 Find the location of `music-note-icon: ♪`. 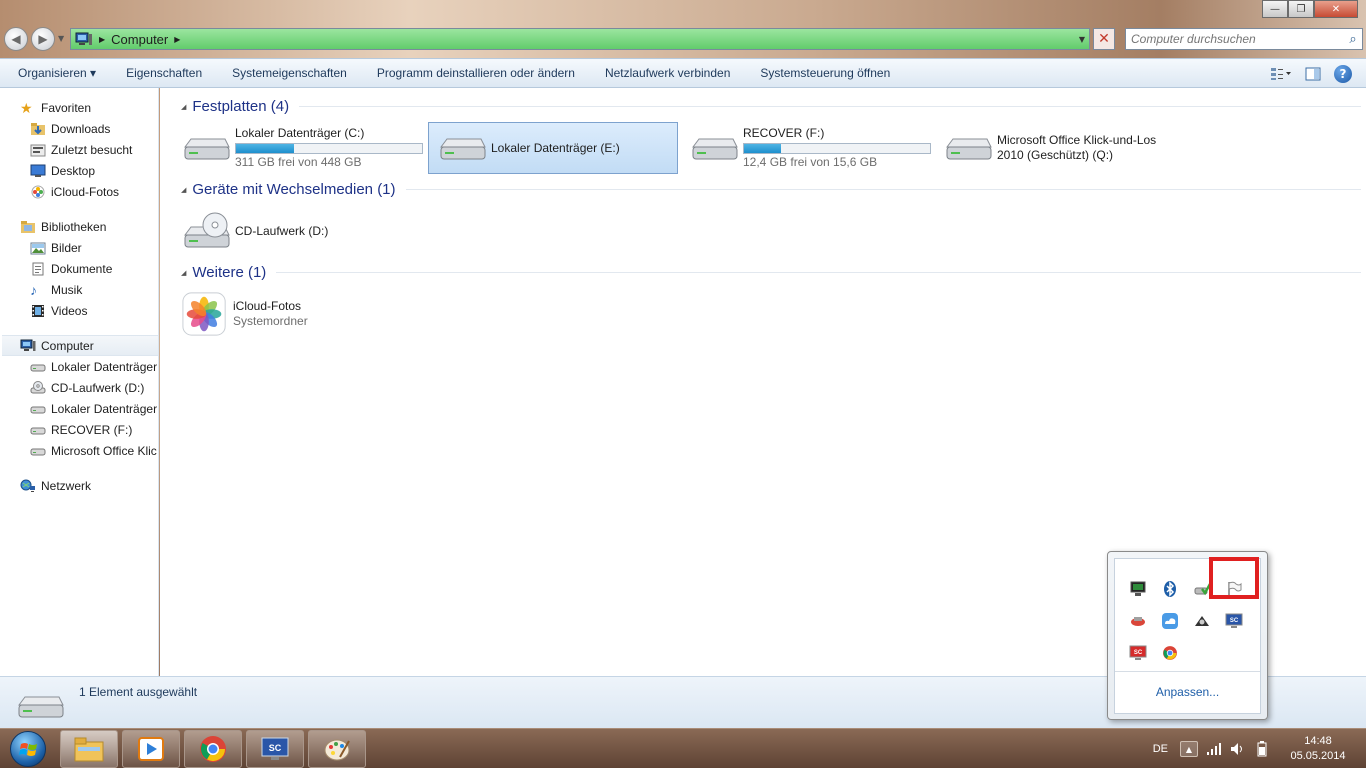

music-note-icon: ♪ is located at coordinates (33, 289).